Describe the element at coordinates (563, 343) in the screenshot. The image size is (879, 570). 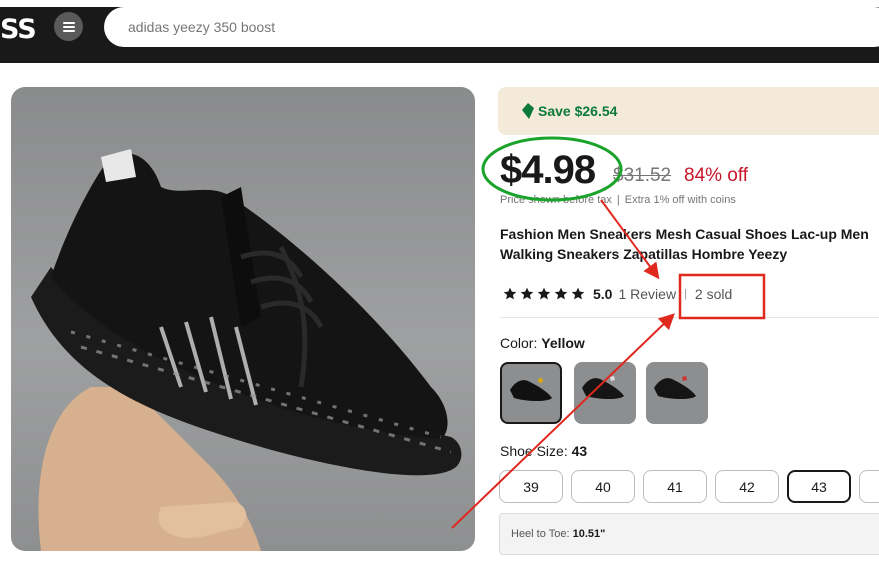
I see `selected-color: Yellow` at that location.